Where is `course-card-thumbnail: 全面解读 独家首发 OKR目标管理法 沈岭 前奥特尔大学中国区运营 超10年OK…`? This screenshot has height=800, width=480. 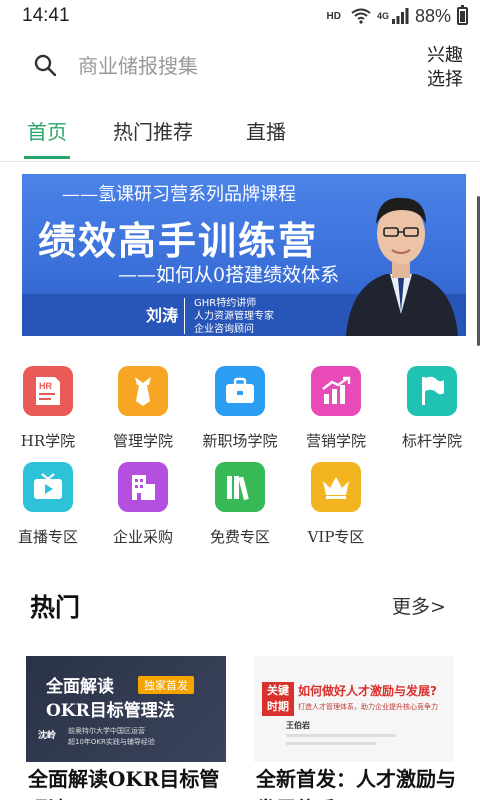 course-card-thumbnail: 全面解读 独家首发 OKR目标管理法 沈岭 前奥特尔大学中国区运营 超10年OK… is located at coordinates (126, 709).